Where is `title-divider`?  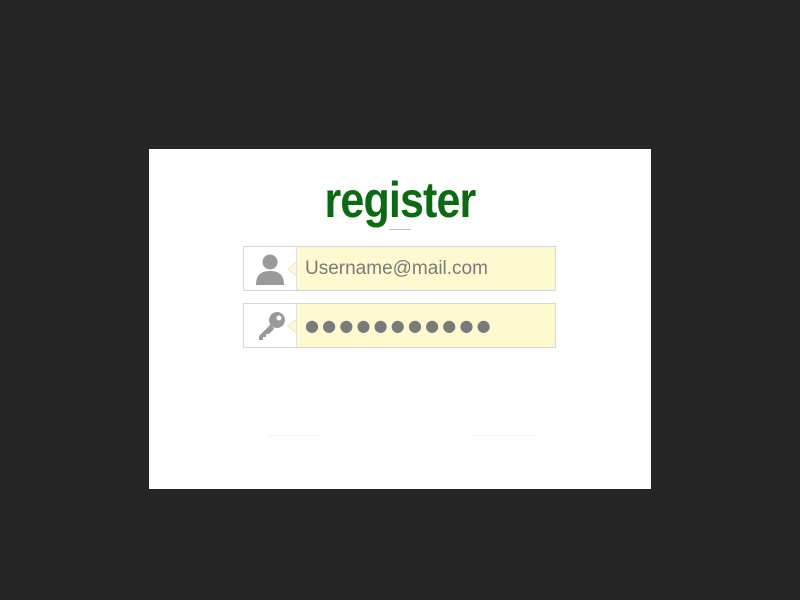 title-divider is located at coordinates (400, 229).